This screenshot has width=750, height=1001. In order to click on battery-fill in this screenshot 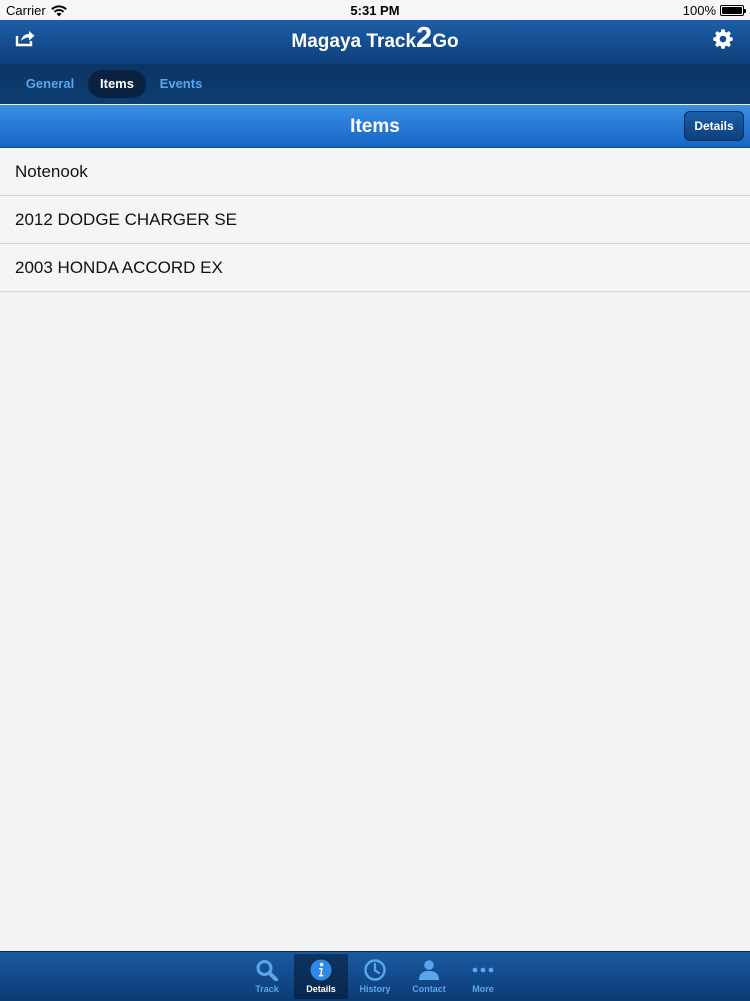, I will do `click(732, 10)`.